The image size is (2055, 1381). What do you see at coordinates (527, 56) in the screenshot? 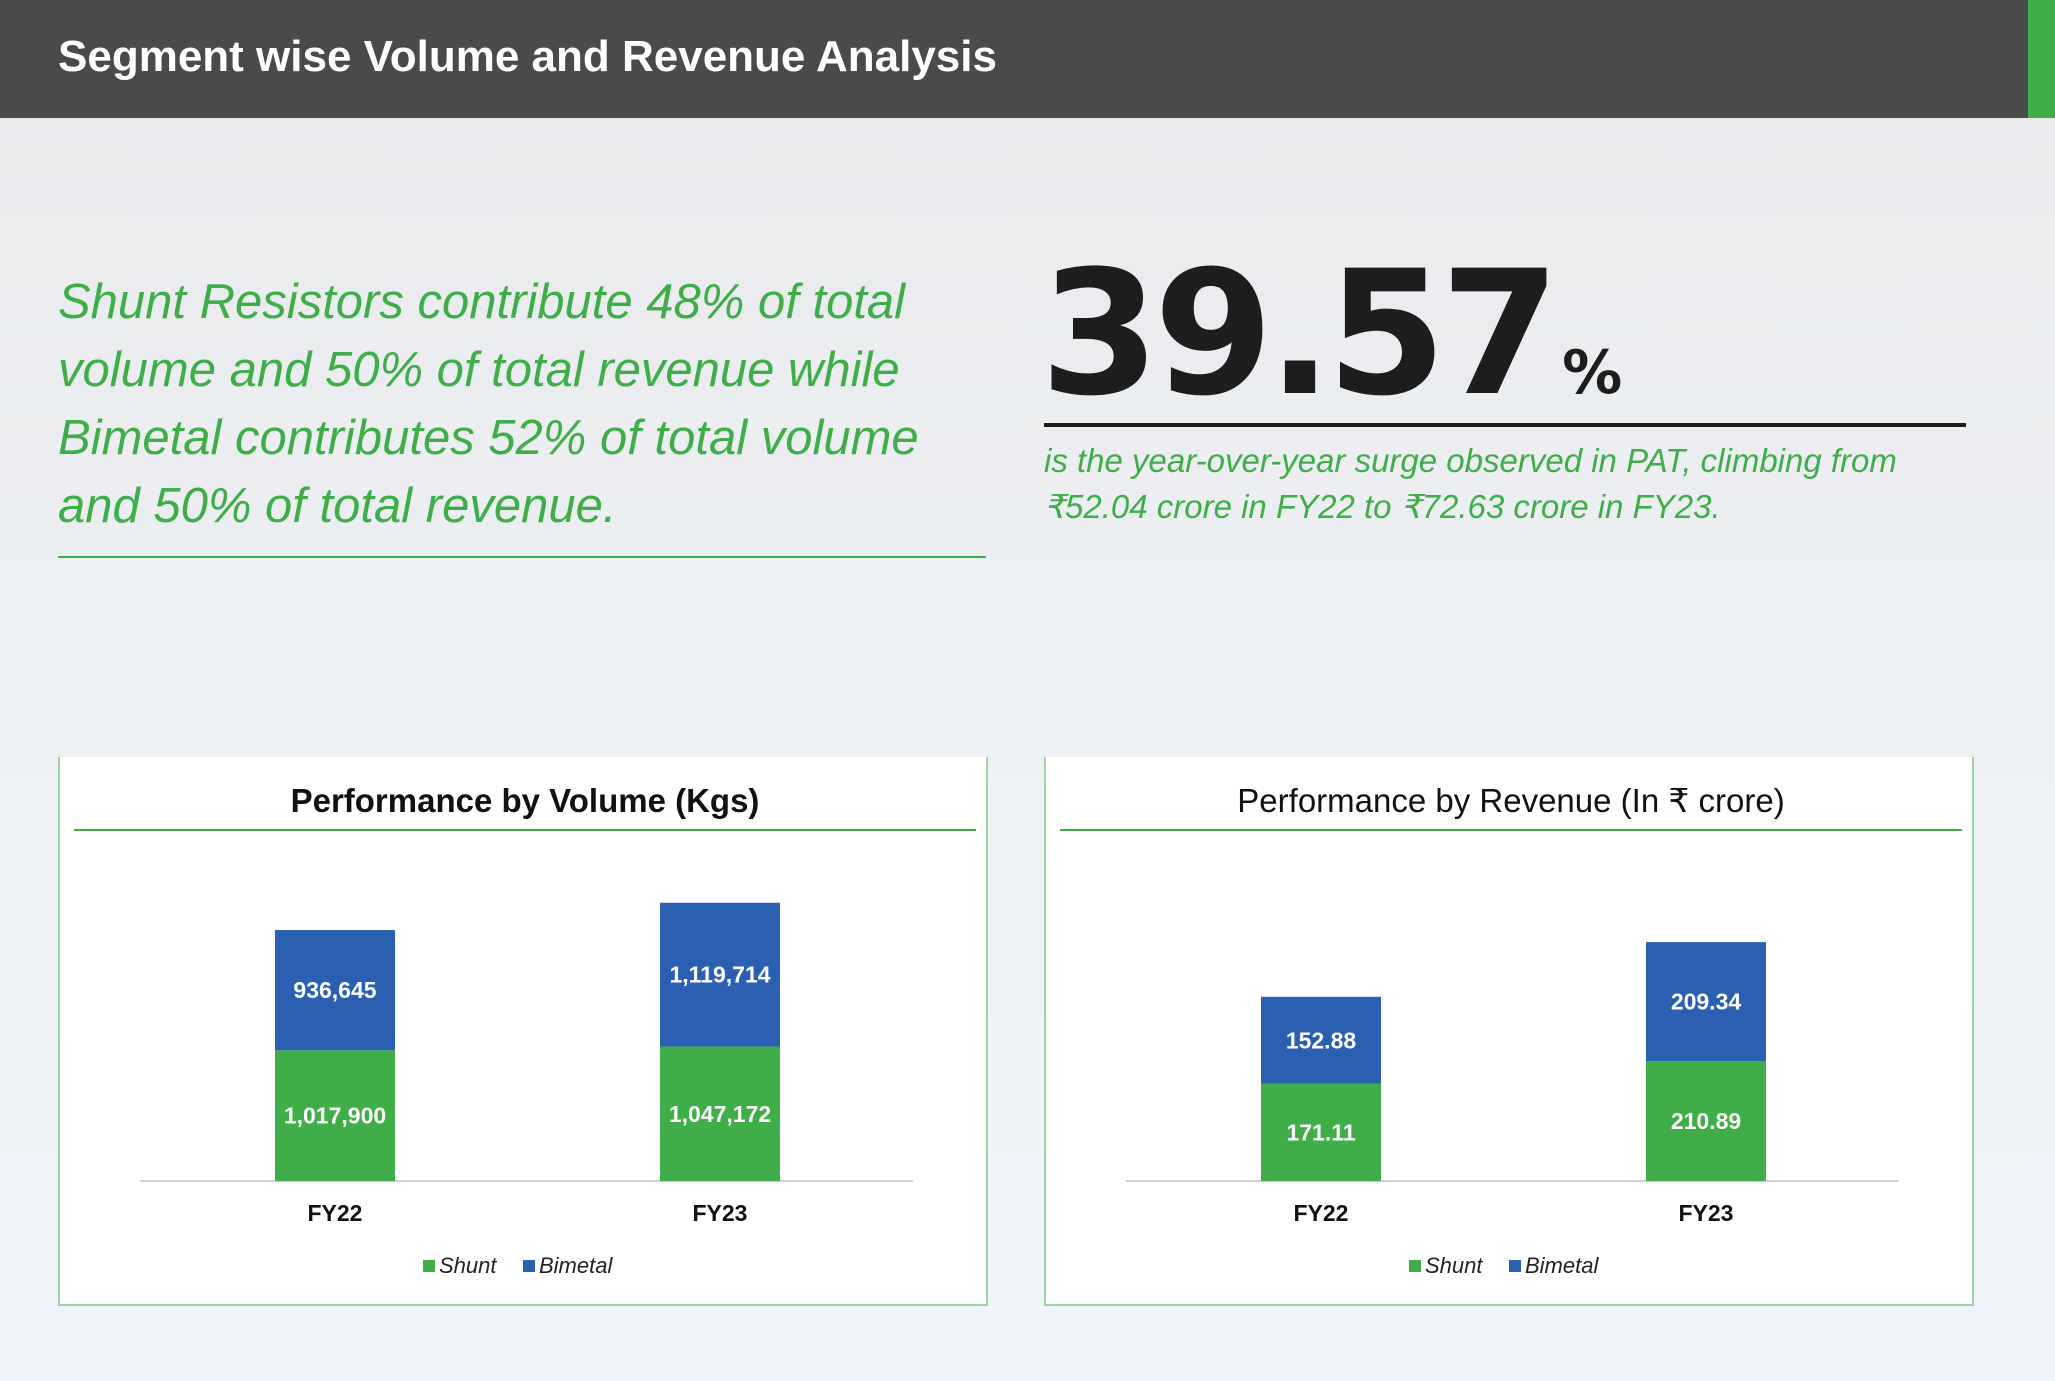
I see `page-title: Segment wise Volume and Revenue Analysis` at bounding box center [527, 56].